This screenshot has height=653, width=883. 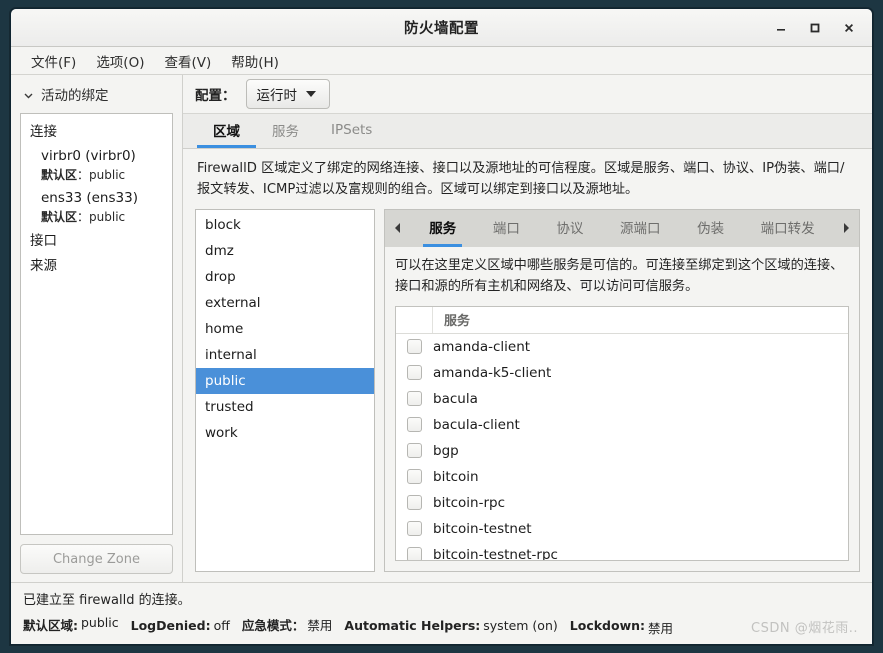 What do you see at coordinates (285, 329) in the screenshot?
I see `zone-item-home: home` at bounding box center [285, 329].